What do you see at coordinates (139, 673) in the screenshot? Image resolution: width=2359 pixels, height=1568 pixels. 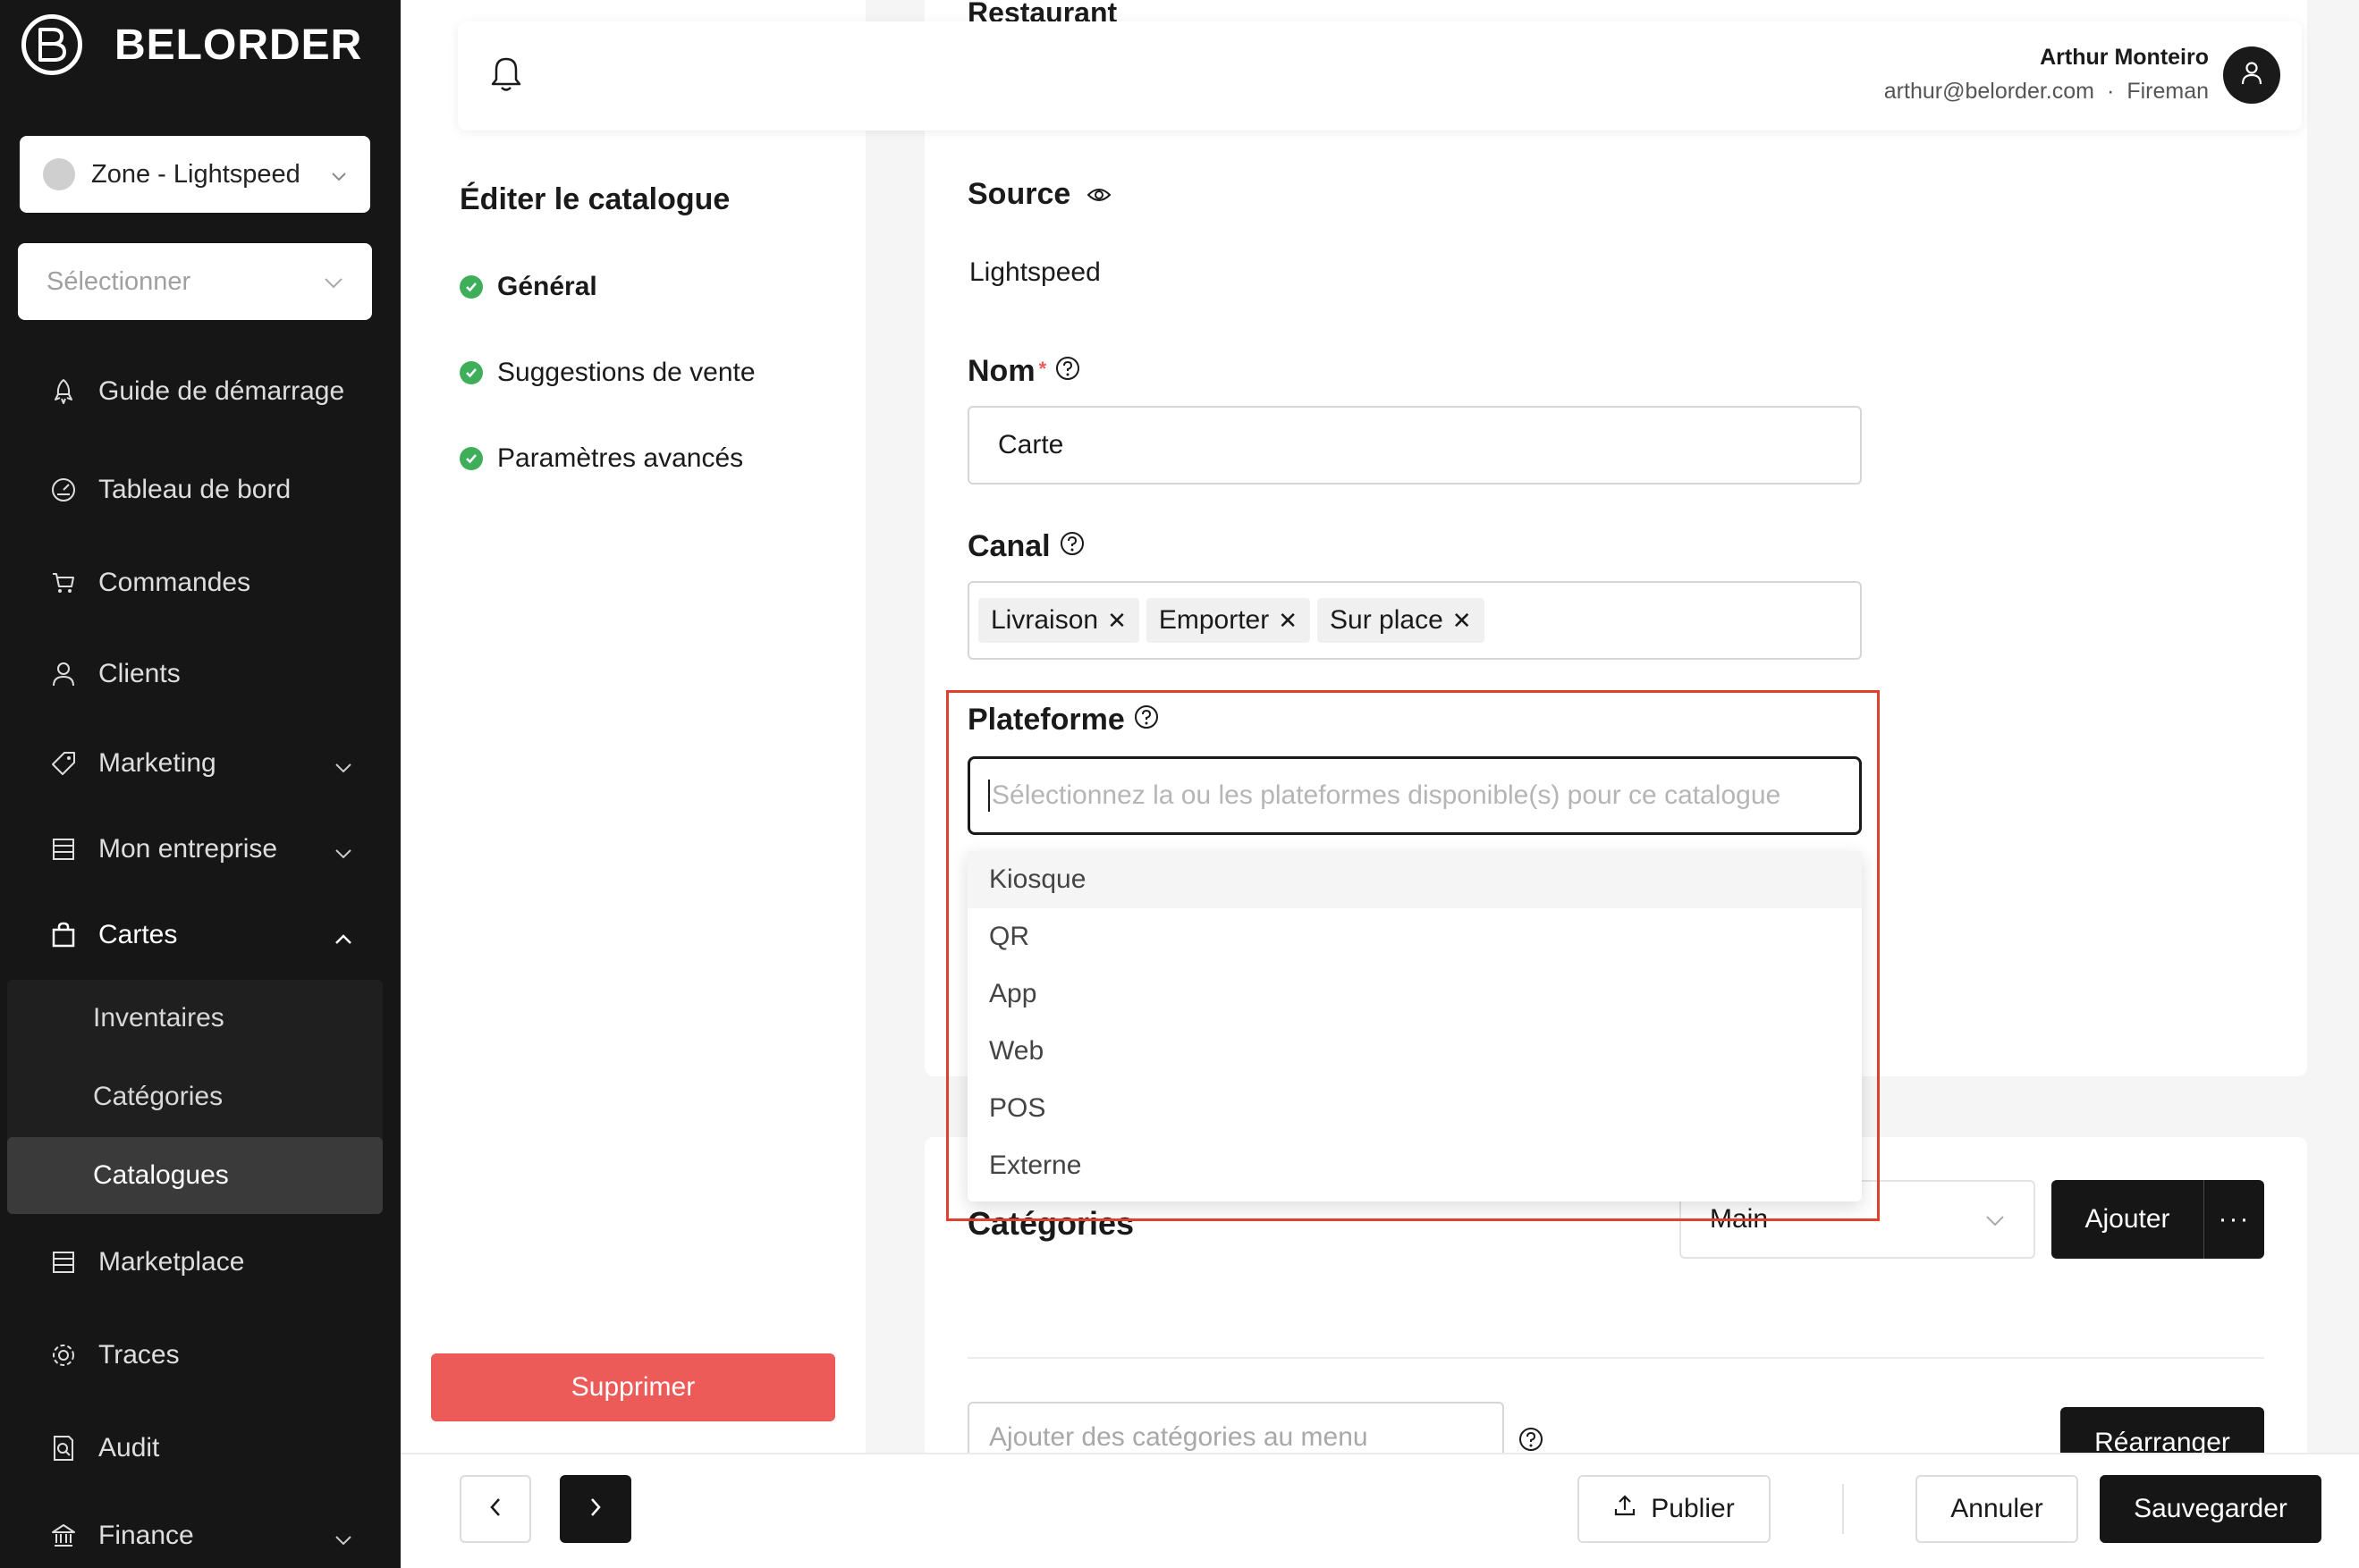 I see `nav-label: Clients` at bounding box center [139, 673].